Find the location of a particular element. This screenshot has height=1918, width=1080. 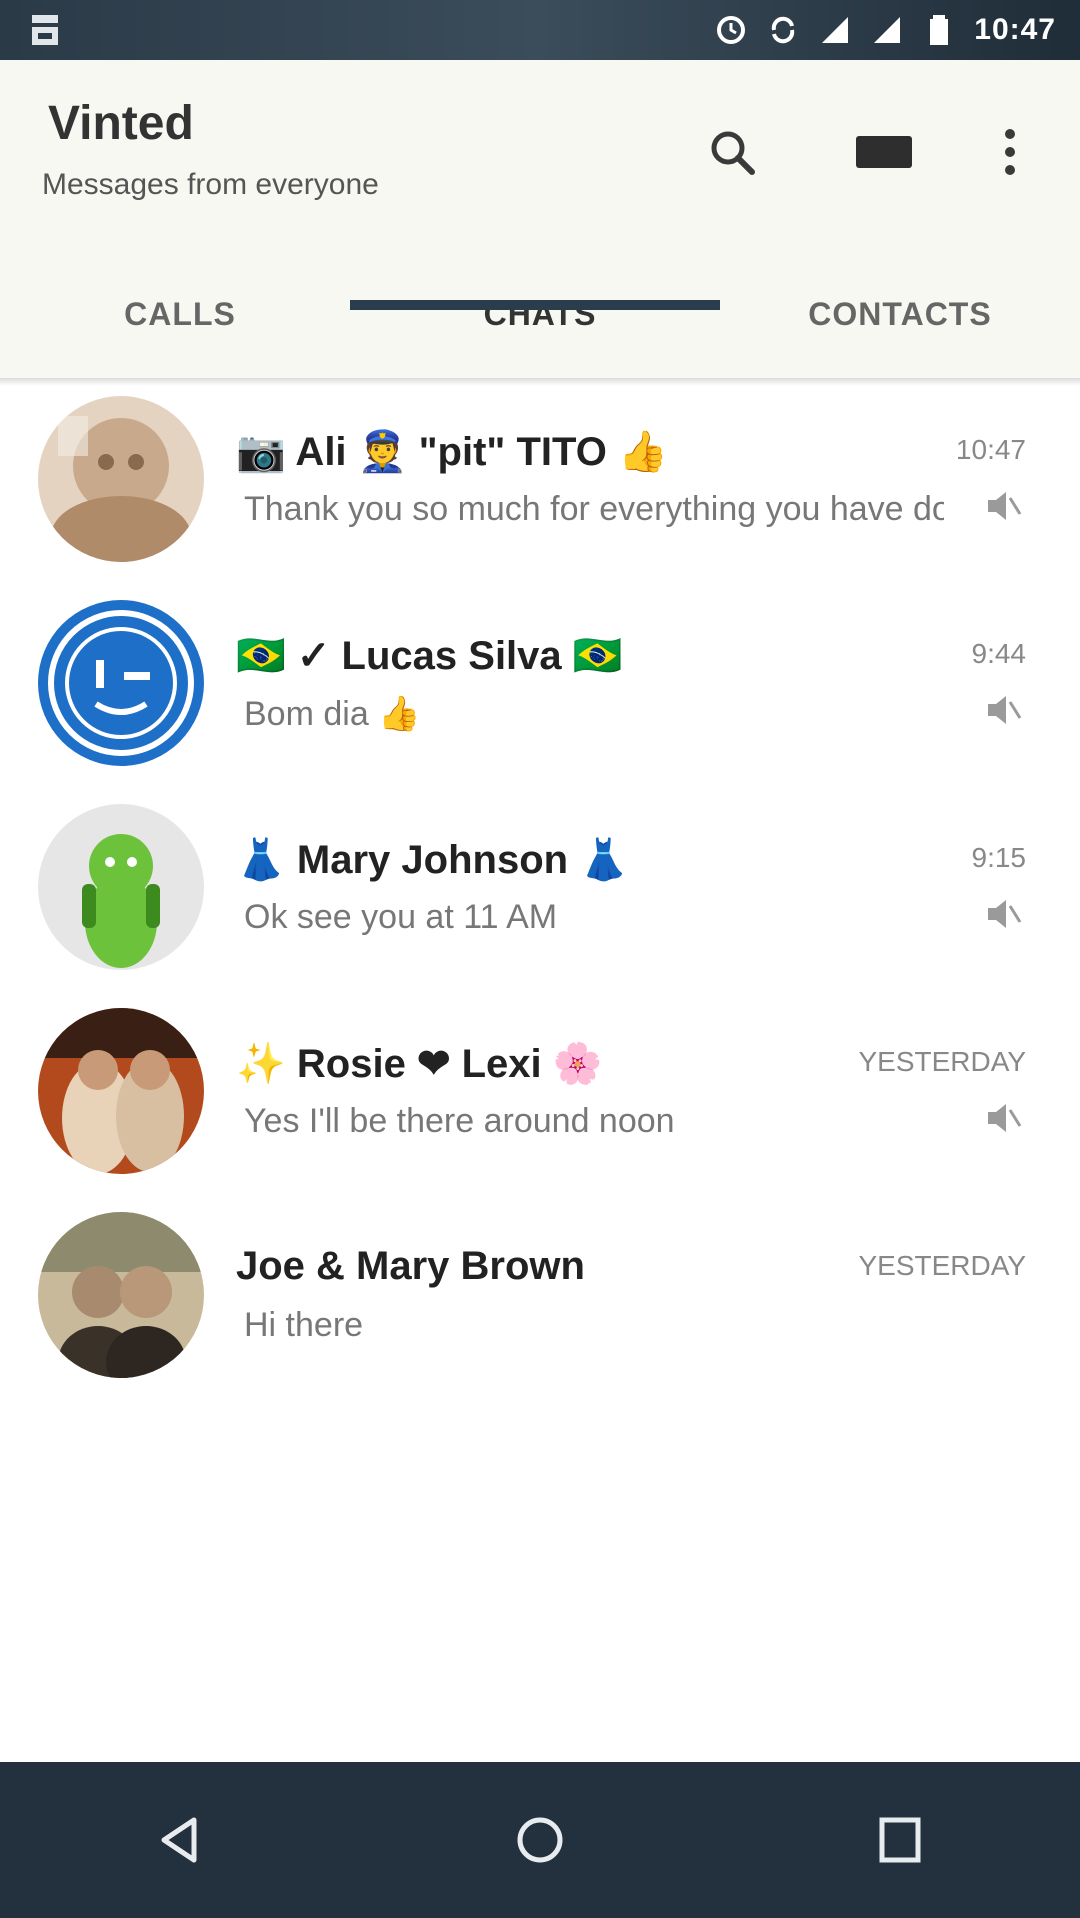

app-subtitle: Messages from everyone is located at coordinates (210, 184).